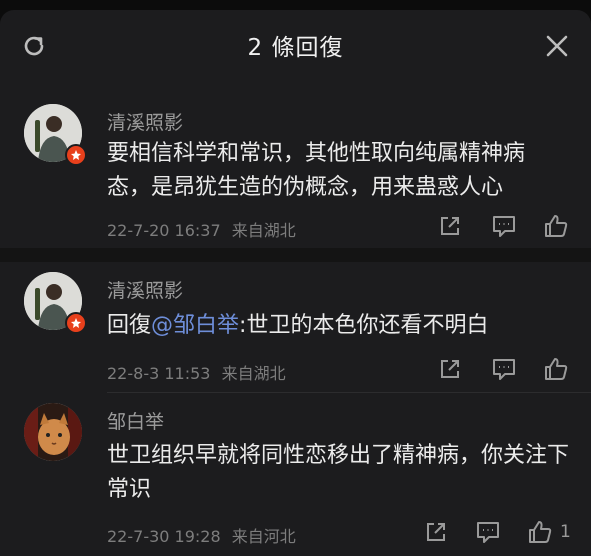 This screenshot has width=591, height=556. What do you see at coordinates (135, 420) in the screenshot?
I see `commenter-name: 邹白举` at bounding box center [135, 420].